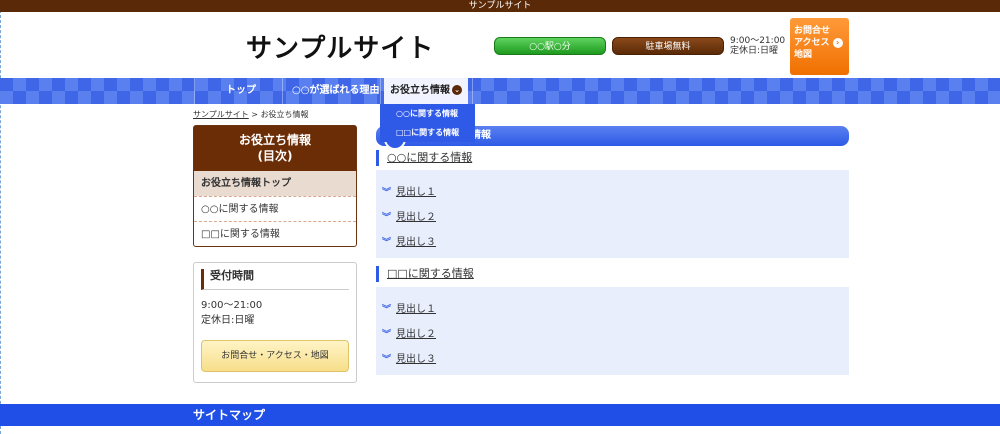  I want to click on nav-item-useful-info: お役立ち情報 ⌄, so click(426, 91).